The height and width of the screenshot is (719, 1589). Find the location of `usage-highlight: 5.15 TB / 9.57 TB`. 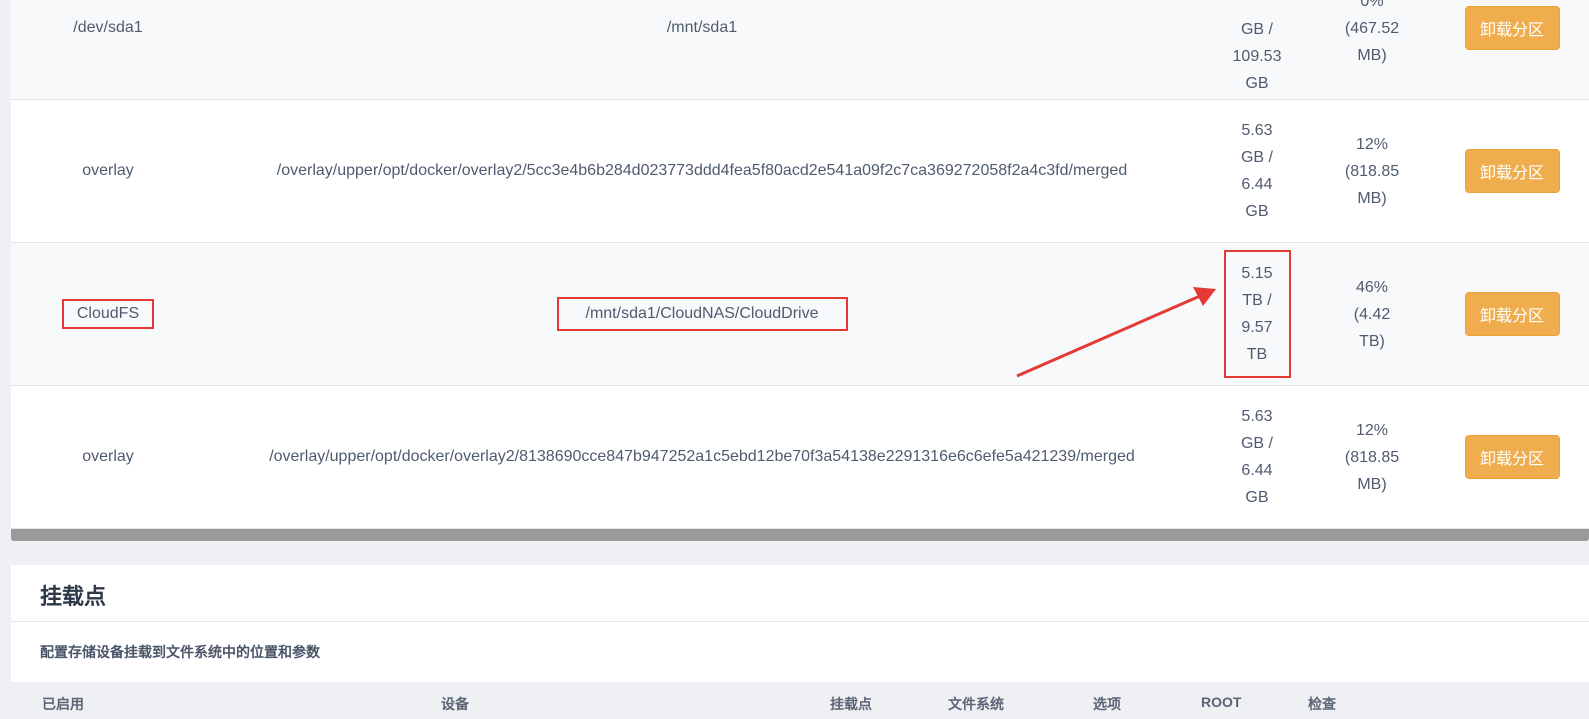

usage-highlight: 5.15 TB / 9.57 TB is located at coordinates (1257, 314).